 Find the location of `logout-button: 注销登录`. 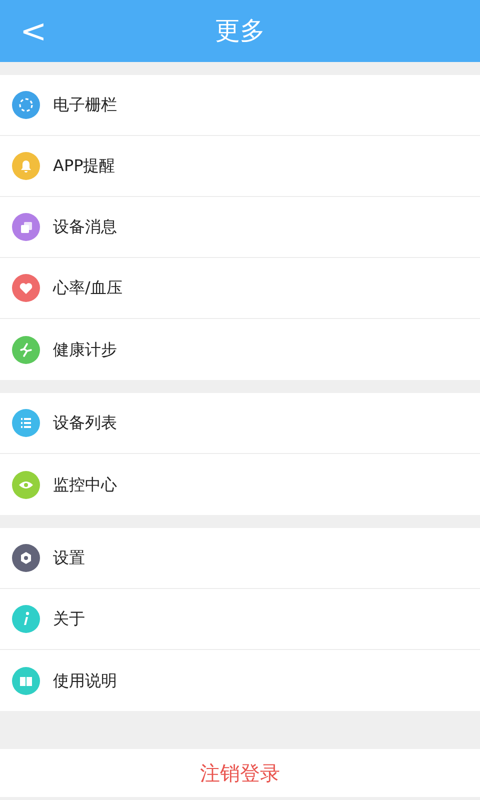

logout-button: 注销登录 is located at coordinates (240, 773).